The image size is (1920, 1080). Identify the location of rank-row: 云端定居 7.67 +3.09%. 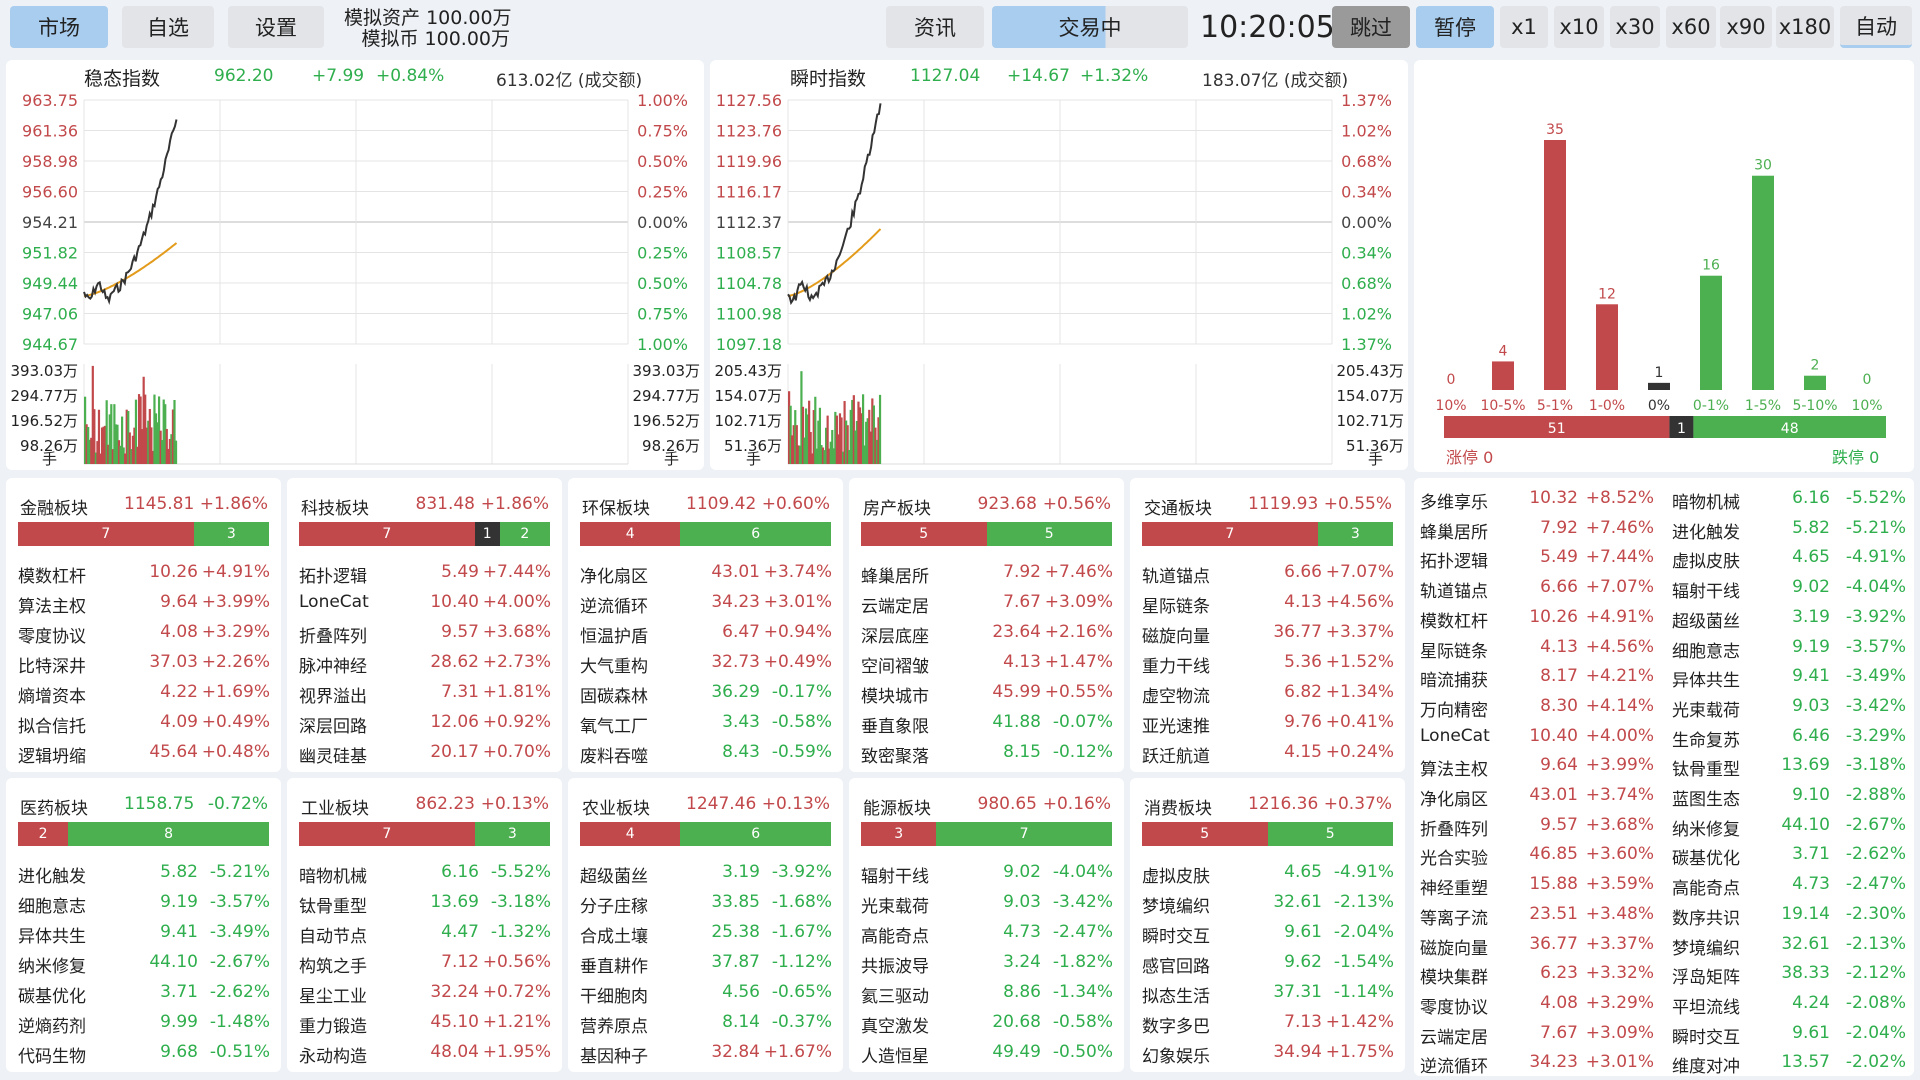
(1540, 1034).